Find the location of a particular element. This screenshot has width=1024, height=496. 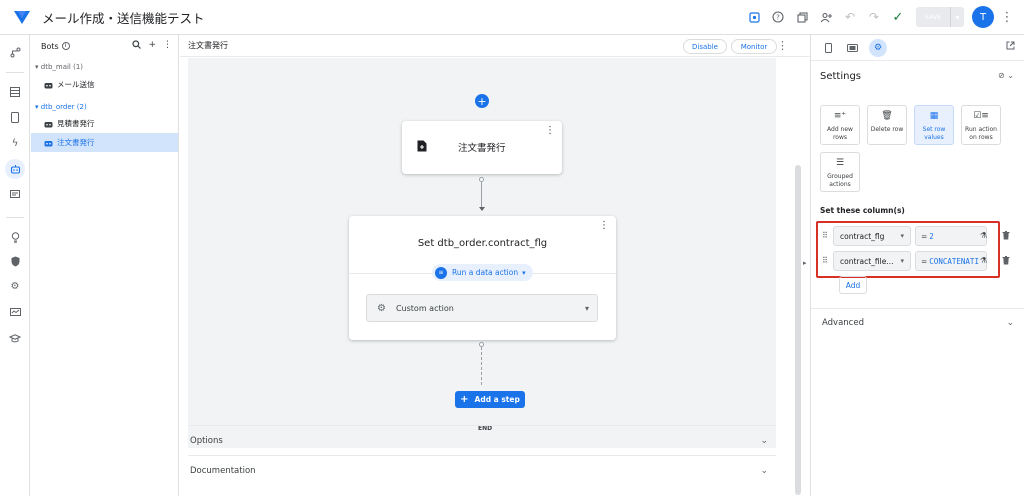

bot-item: 見積書発行 is located at coordinates (104, 123).